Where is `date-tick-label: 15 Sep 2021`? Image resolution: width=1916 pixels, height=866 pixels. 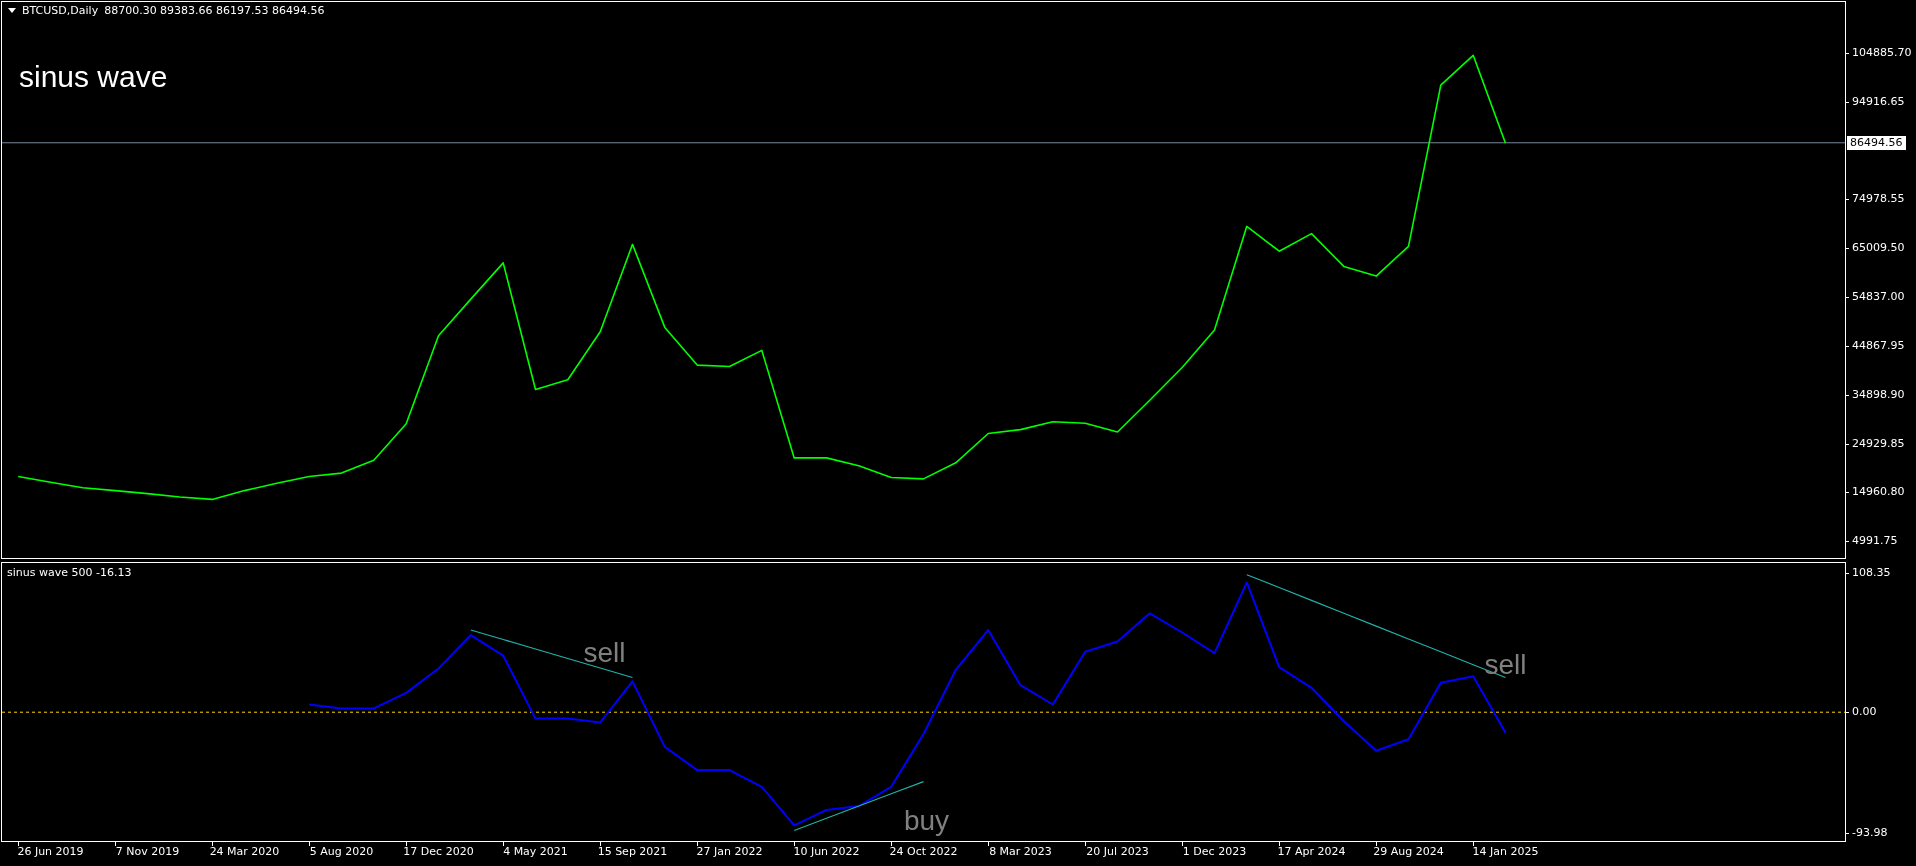
date-tick-label: 15 Sep 2021 is located at coordinates (632, 851).